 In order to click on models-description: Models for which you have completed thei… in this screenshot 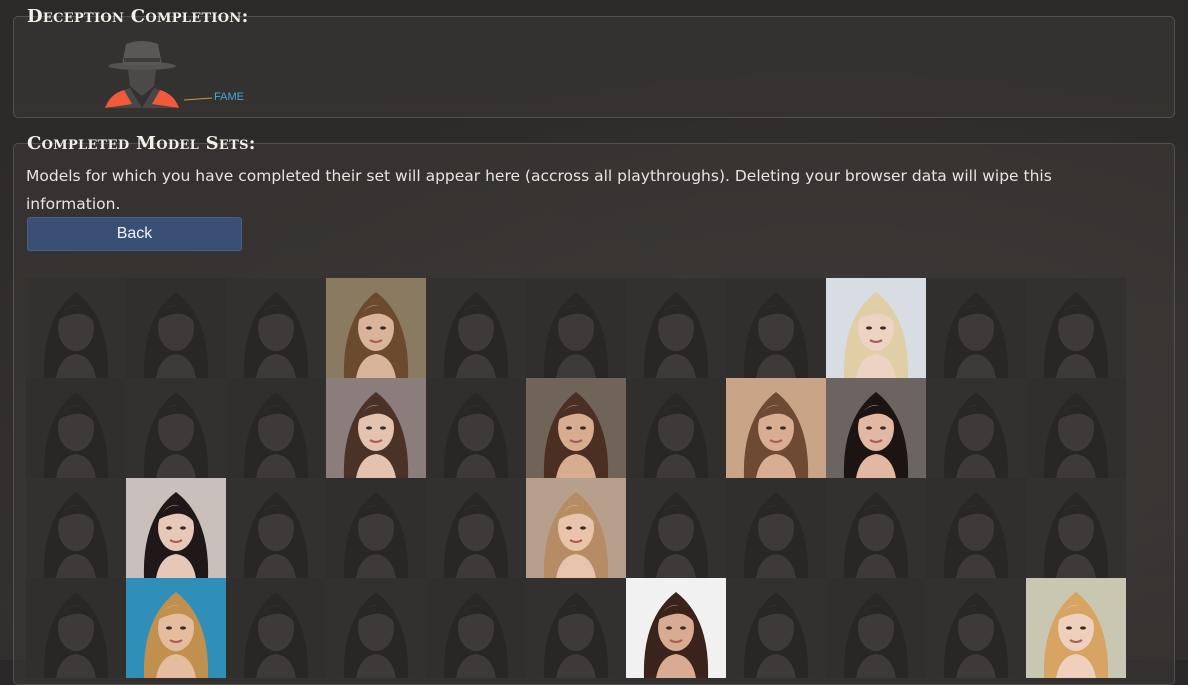, I will do `click(539, 190)`.